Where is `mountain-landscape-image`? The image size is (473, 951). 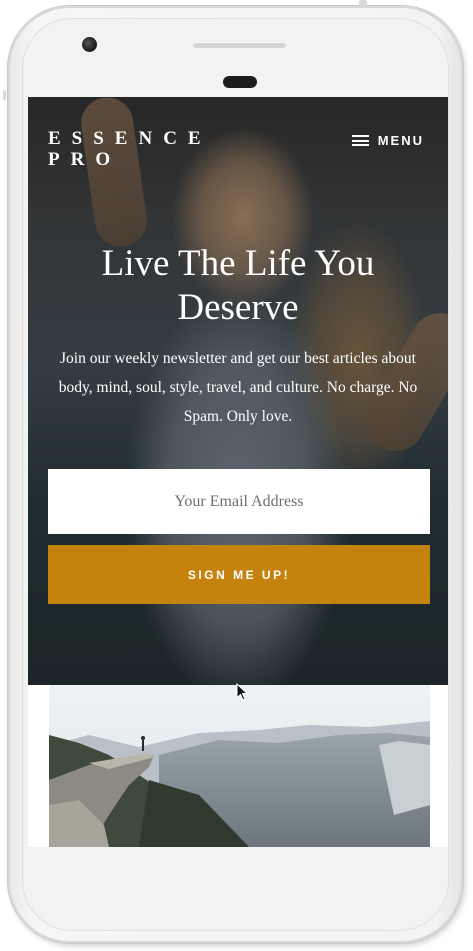 mountain-landscape-image is located at coordinates (239, 766).